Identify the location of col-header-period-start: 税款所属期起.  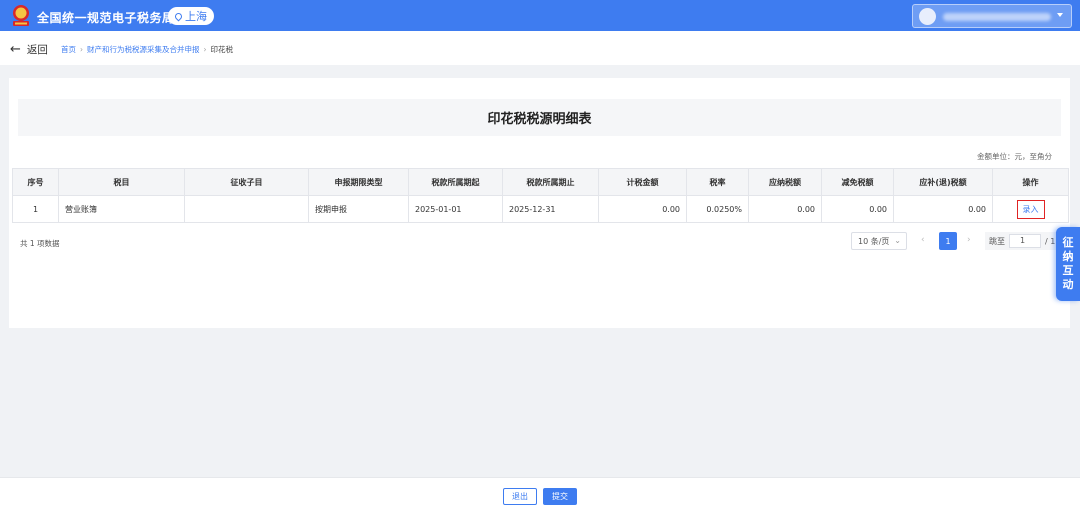
(455, 182).